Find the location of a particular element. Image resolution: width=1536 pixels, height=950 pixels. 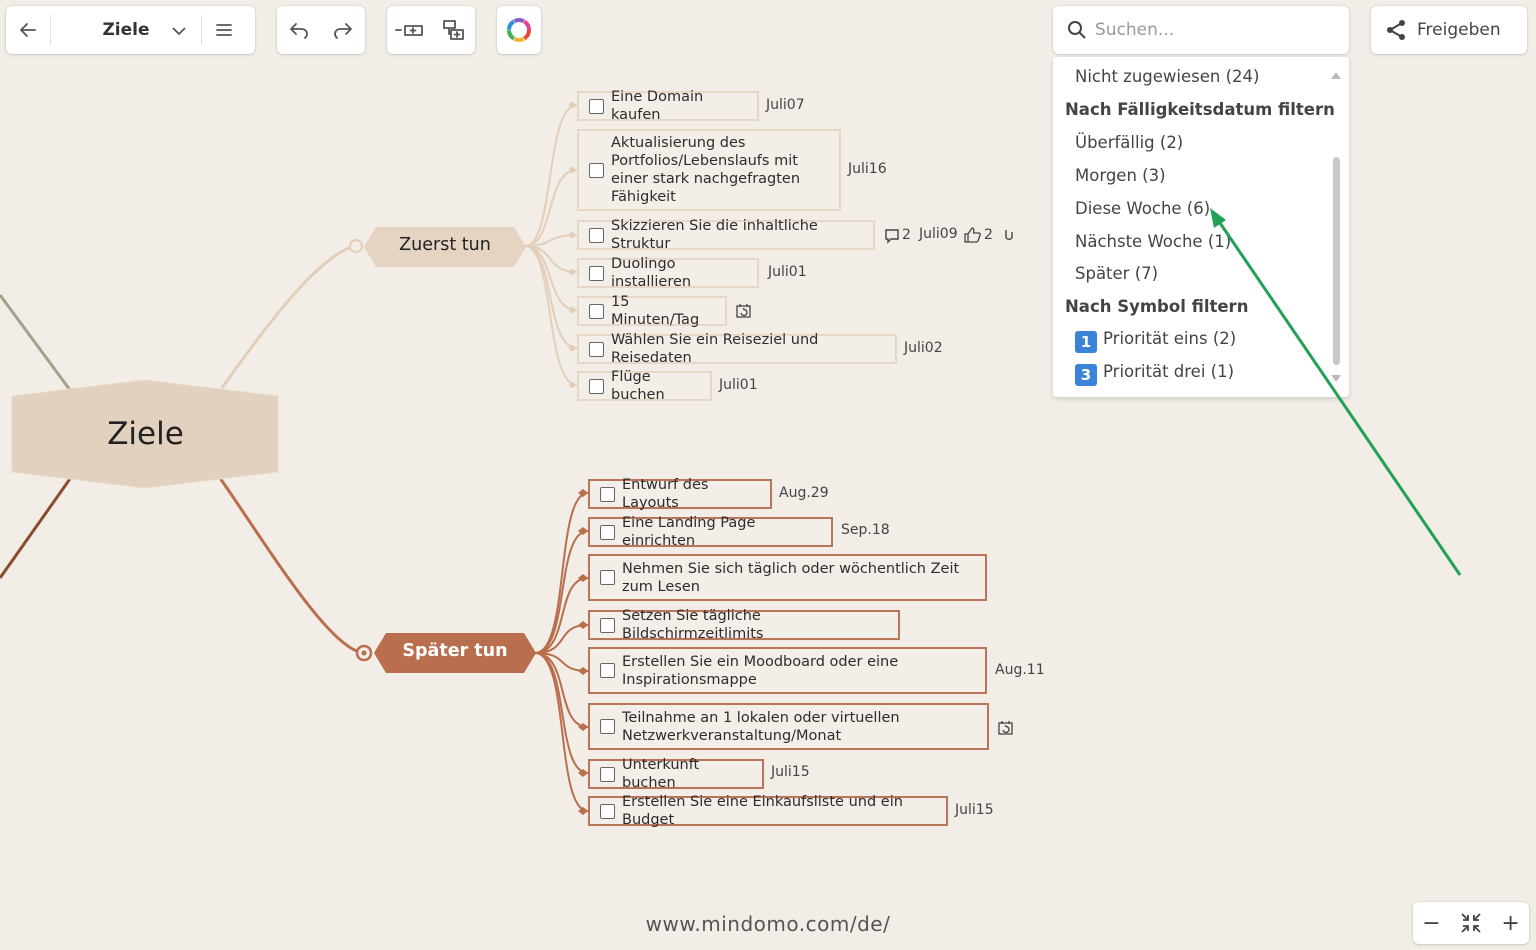

task-due-date: Juli16 is located at coordinates (867, 169).